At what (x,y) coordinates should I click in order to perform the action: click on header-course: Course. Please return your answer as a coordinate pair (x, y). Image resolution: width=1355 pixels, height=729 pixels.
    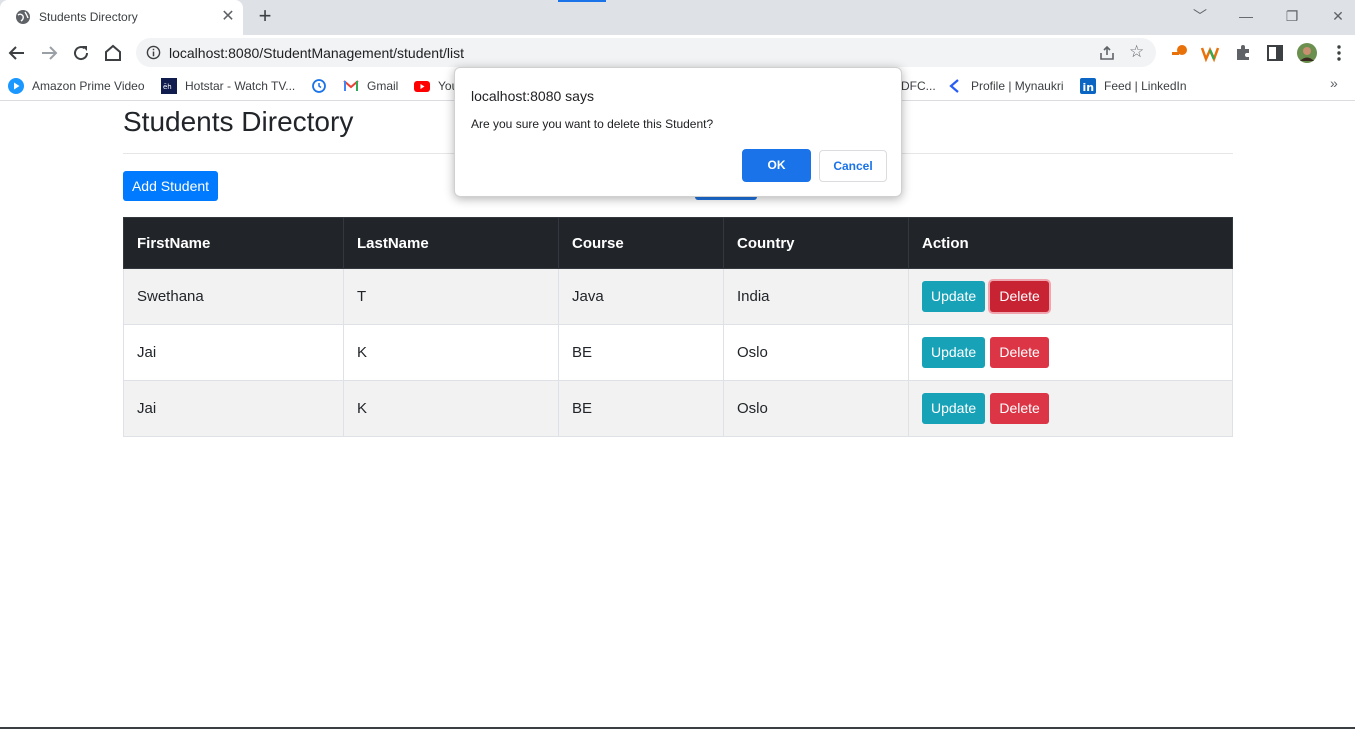
    Looking at the image, I should click on (641, 243).